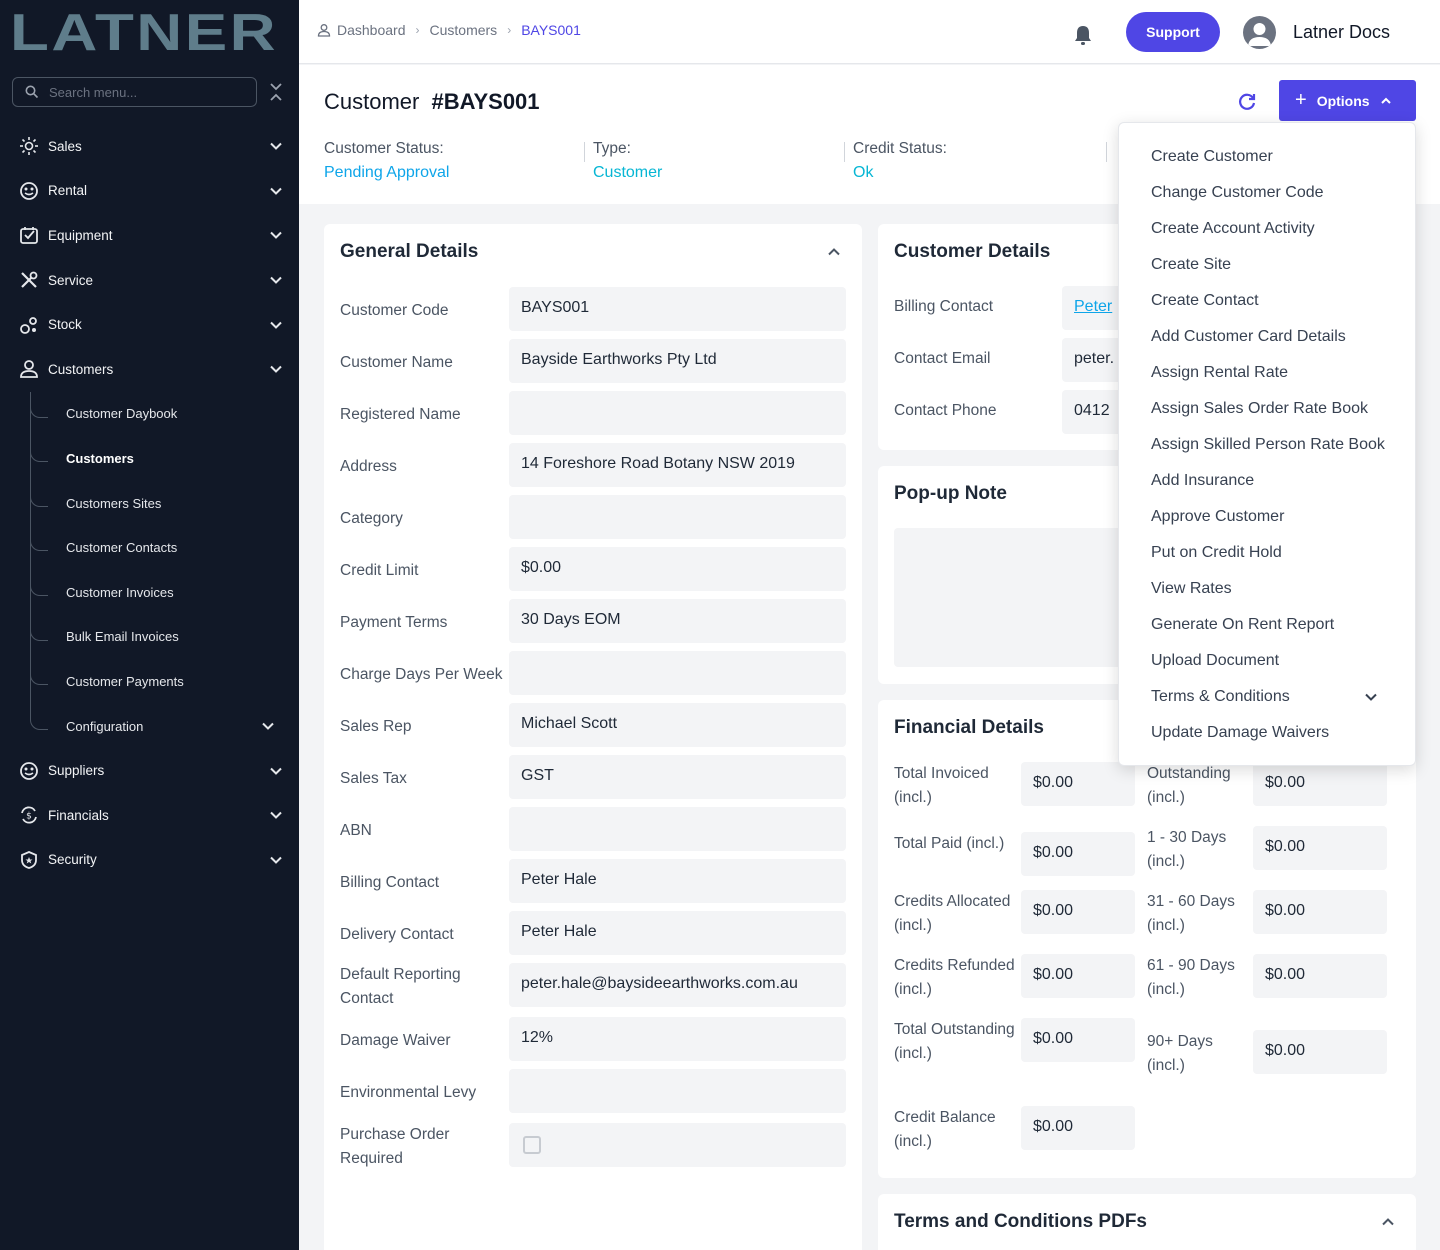 The image size is (1440, 1250). I want to click on field-label: Contact Email, so click(942, 358).